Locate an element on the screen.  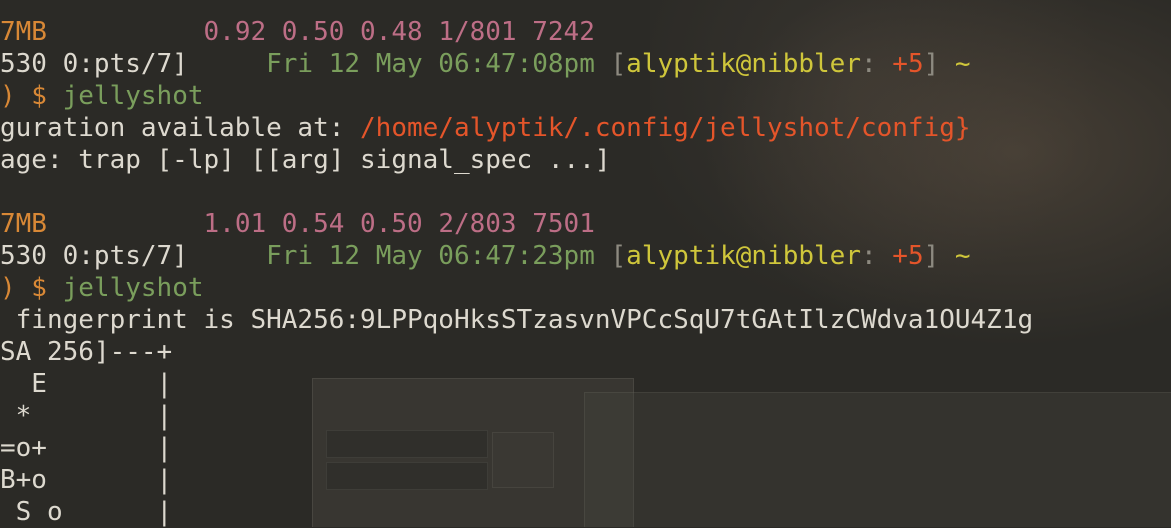
output-config-prefix: guration available at: is located at coordinates (172, 128).